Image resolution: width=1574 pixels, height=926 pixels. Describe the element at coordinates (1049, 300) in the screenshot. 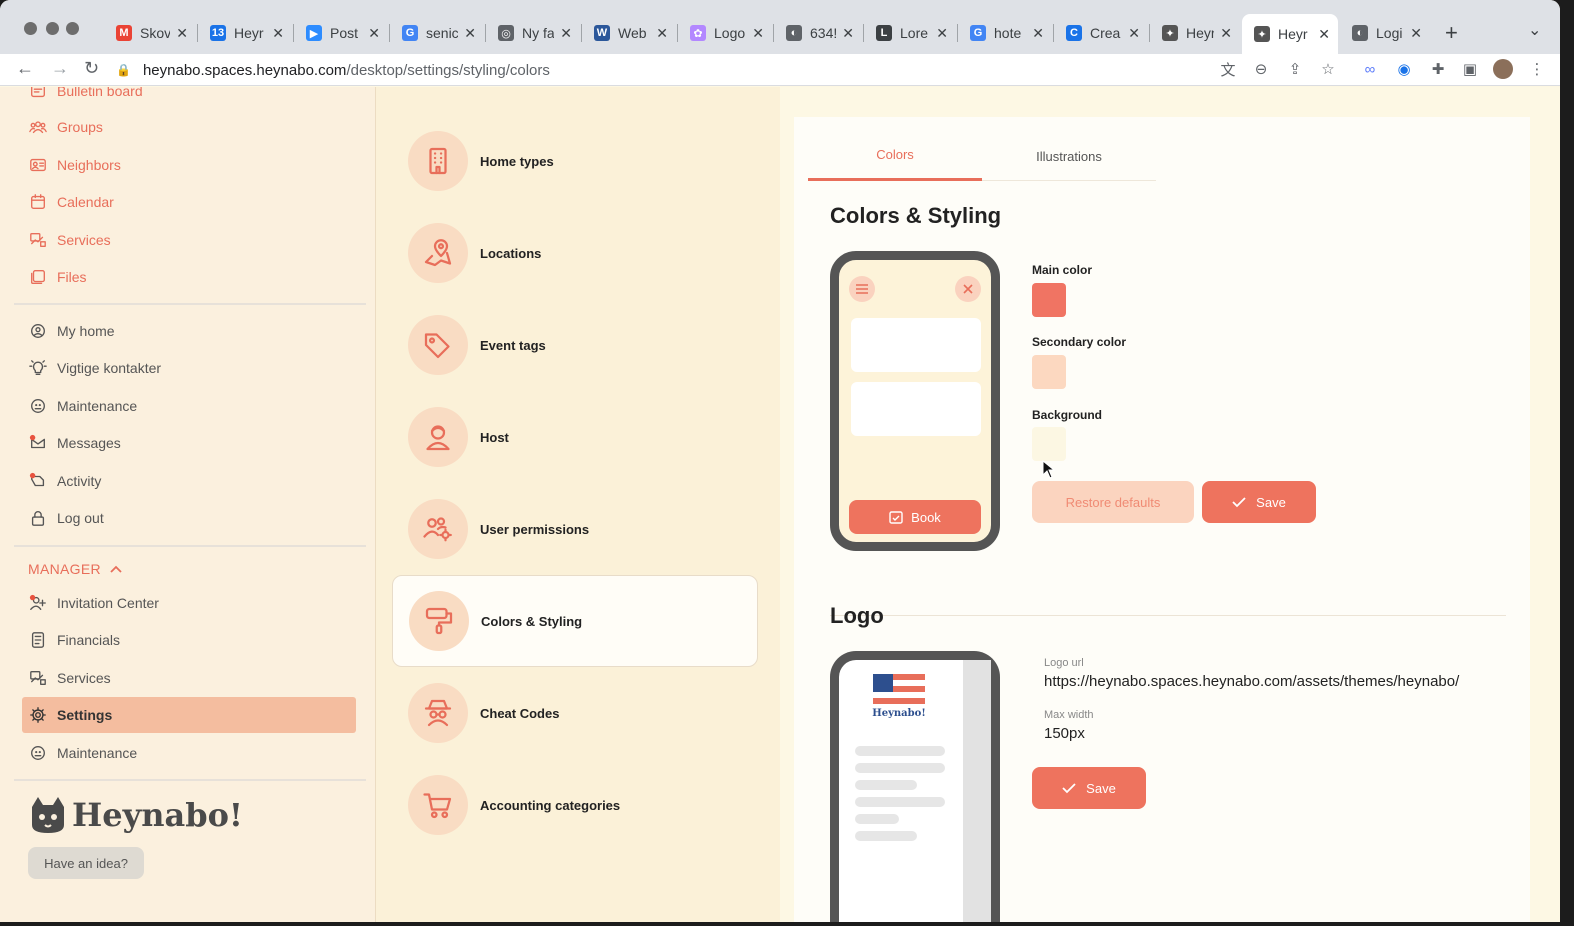

I see `main-color-swatch` at that location.